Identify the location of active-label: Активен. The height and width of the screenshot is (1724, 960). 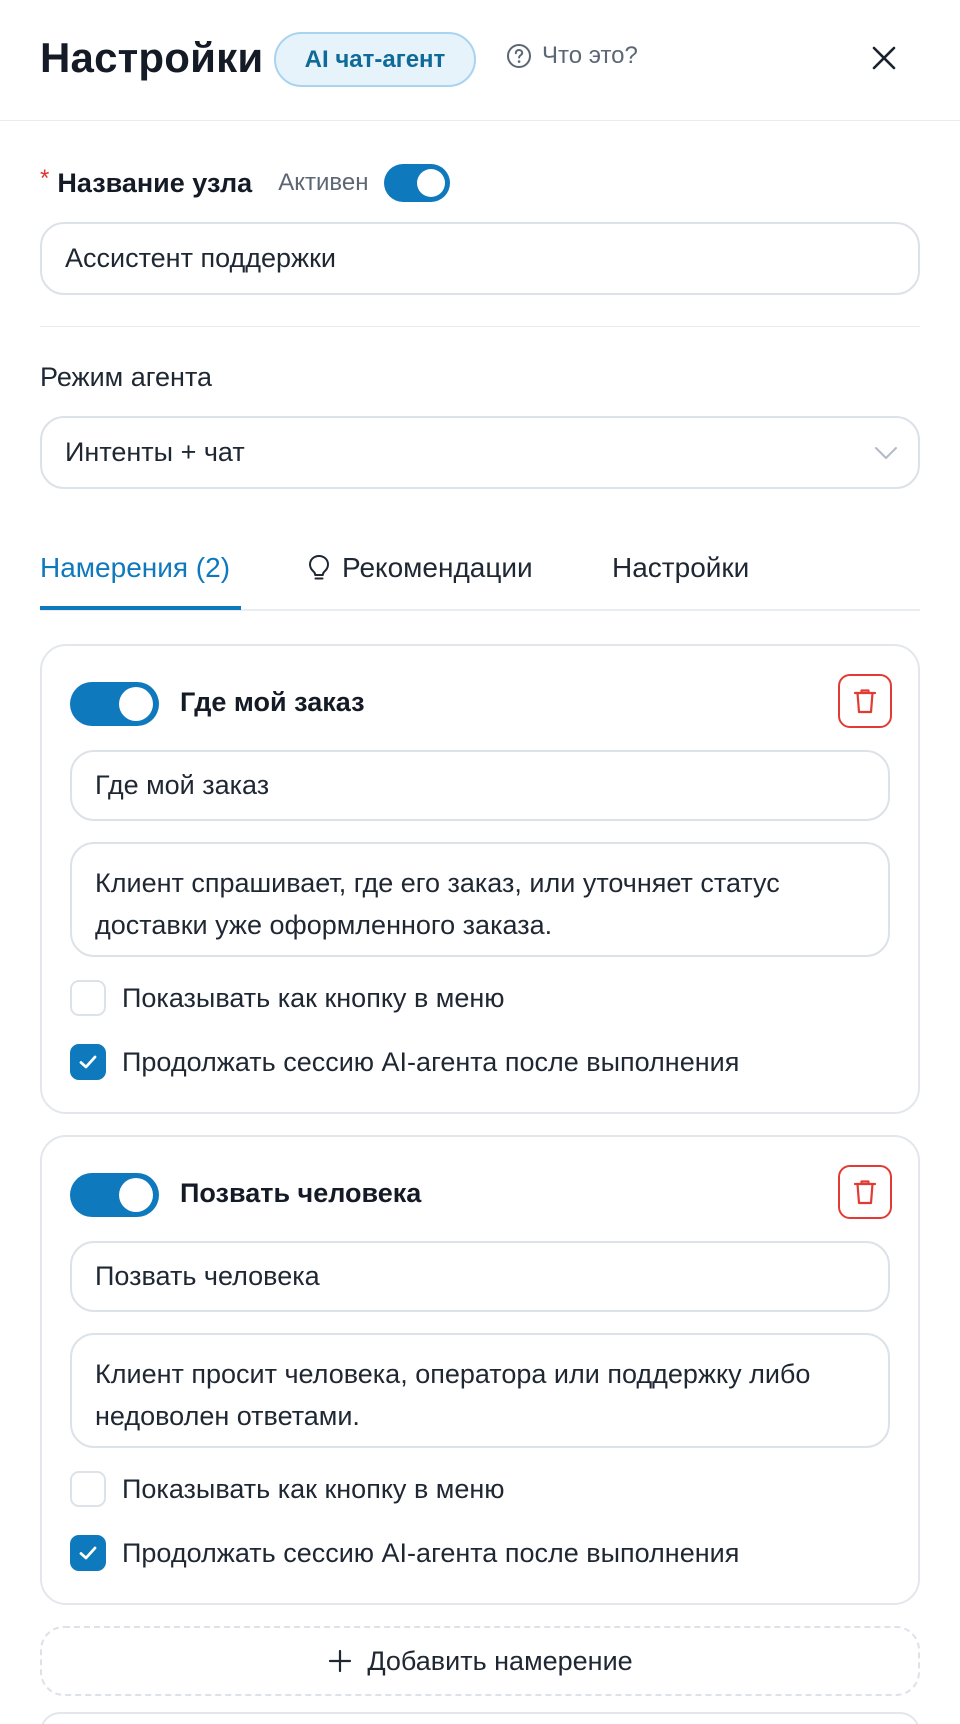
(323, 182).